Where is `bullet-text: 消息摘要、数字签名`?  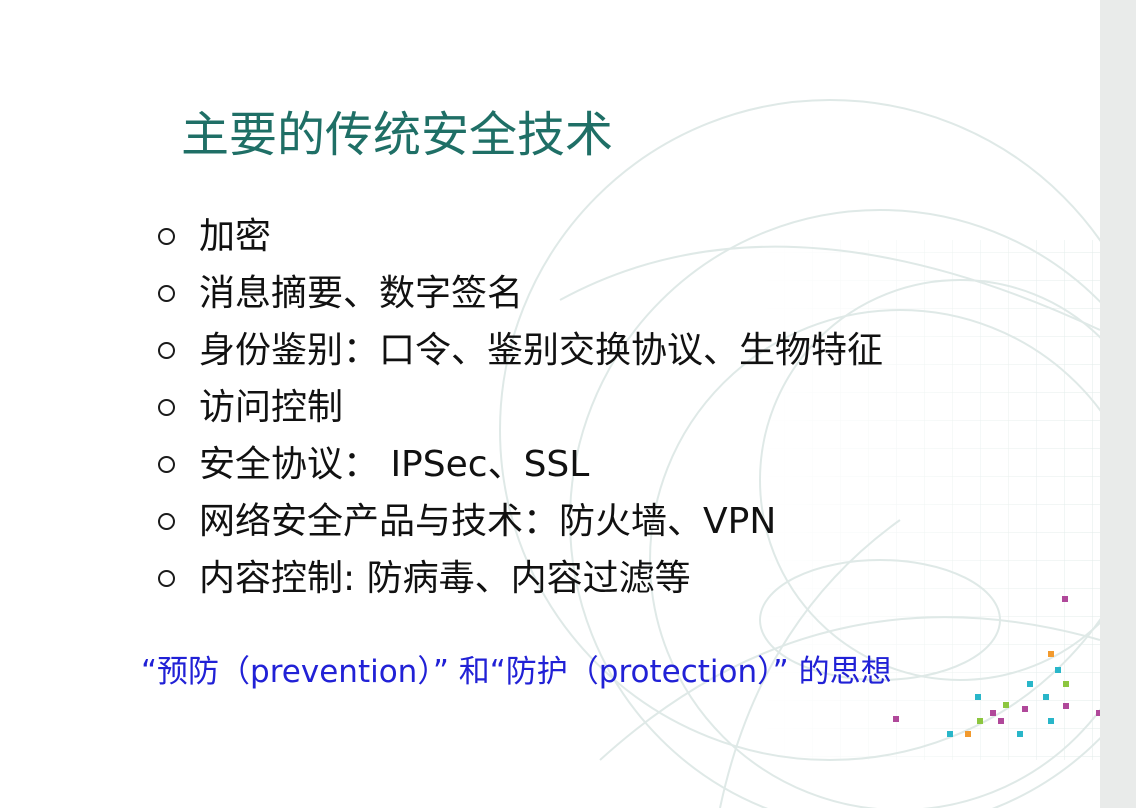 bullet-text: 消息摘要、数字签名 is located at coordinates (361, 293).